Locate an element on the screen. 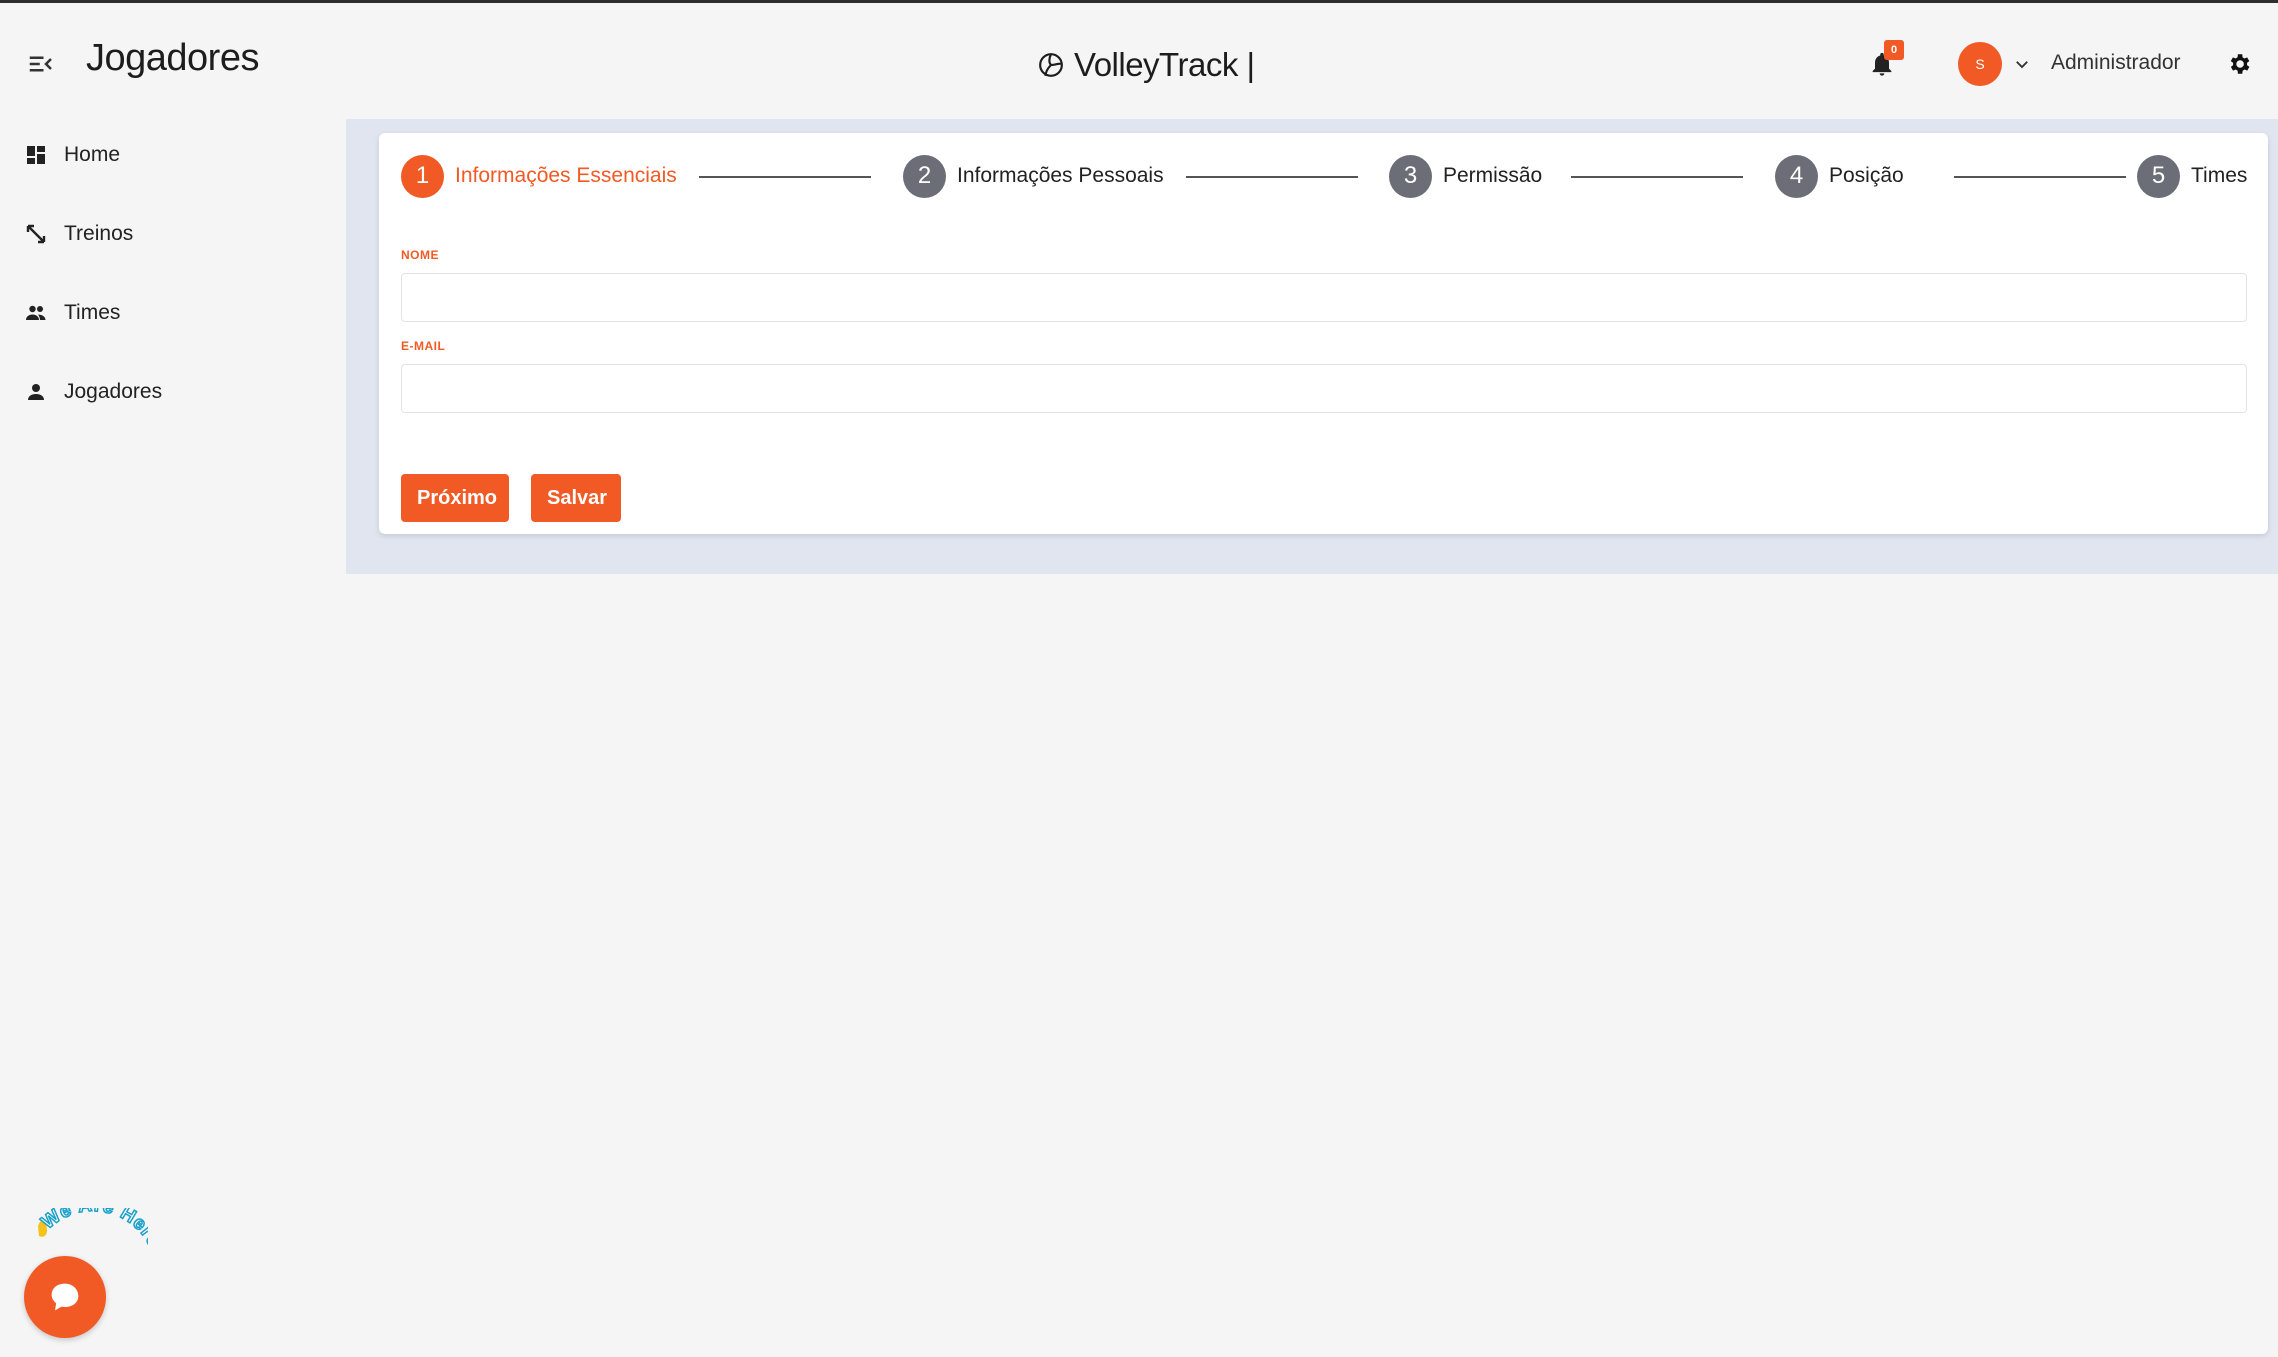 Image resolution: width=2278 pixels, height=1357 pixels. chat-badge-text: We Are Here! is located at coordinates (92, 1233).